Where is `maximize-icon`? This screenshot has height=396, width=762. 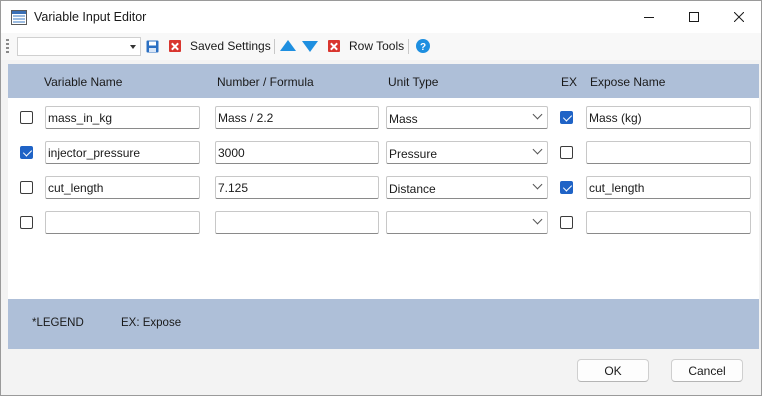 maximize-icon is located at coordinates (694, 17).